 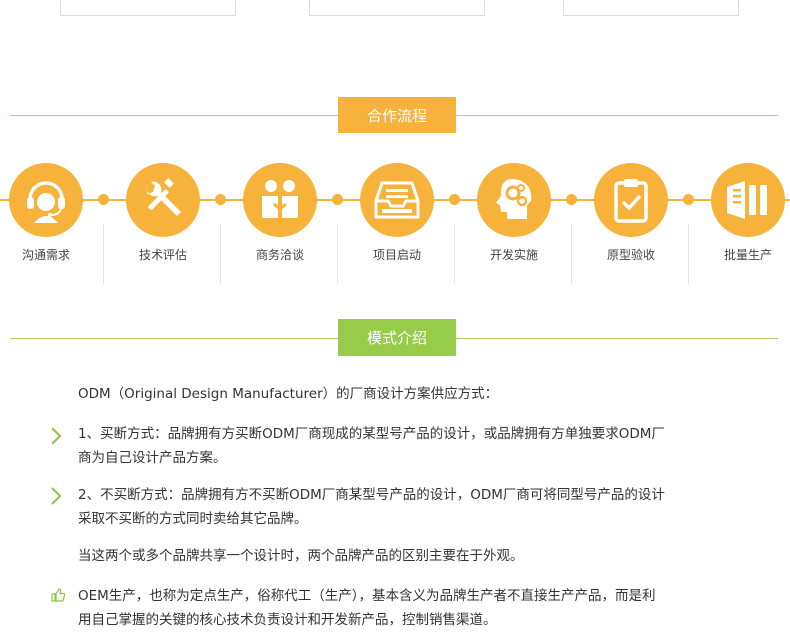 I want to click on headset-agent-icon, so click(x=46, y=202).